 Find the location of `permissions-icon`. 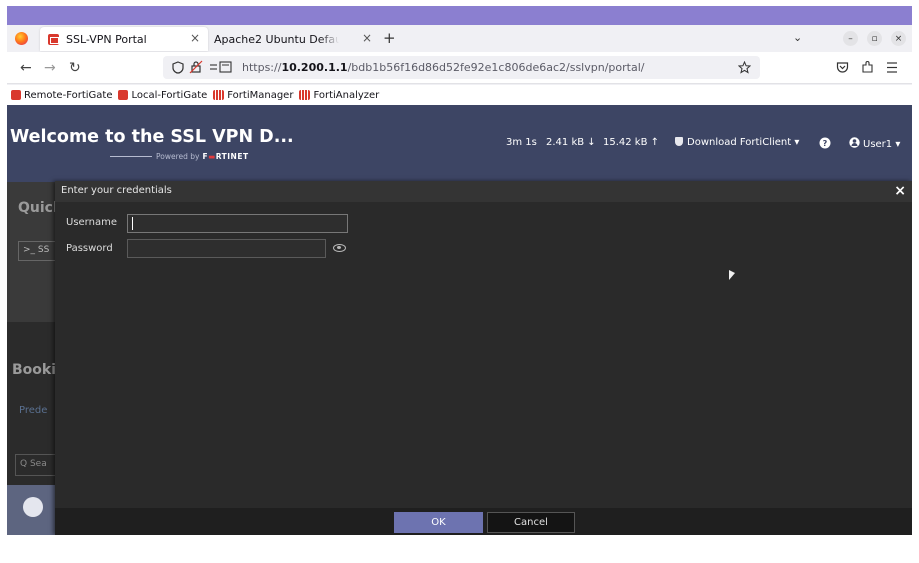

permissions-icon is located at coordinates (221, 67).